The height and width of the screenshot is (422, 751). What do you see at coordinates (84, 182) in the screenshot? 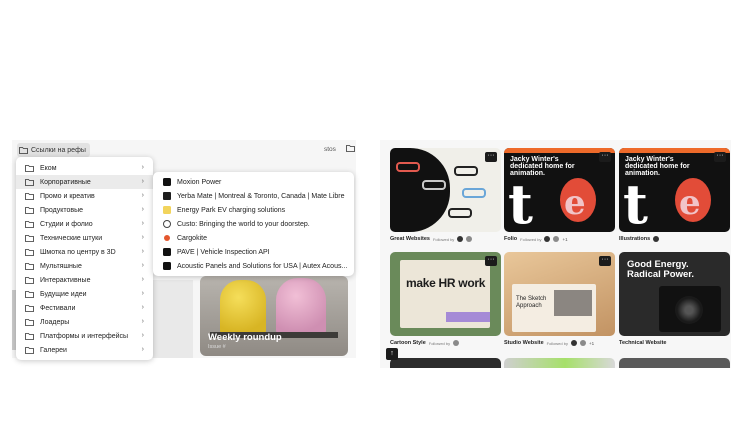
I see `menu-item-corporate: Корпоративные ›` at bounding box center [84, 182].